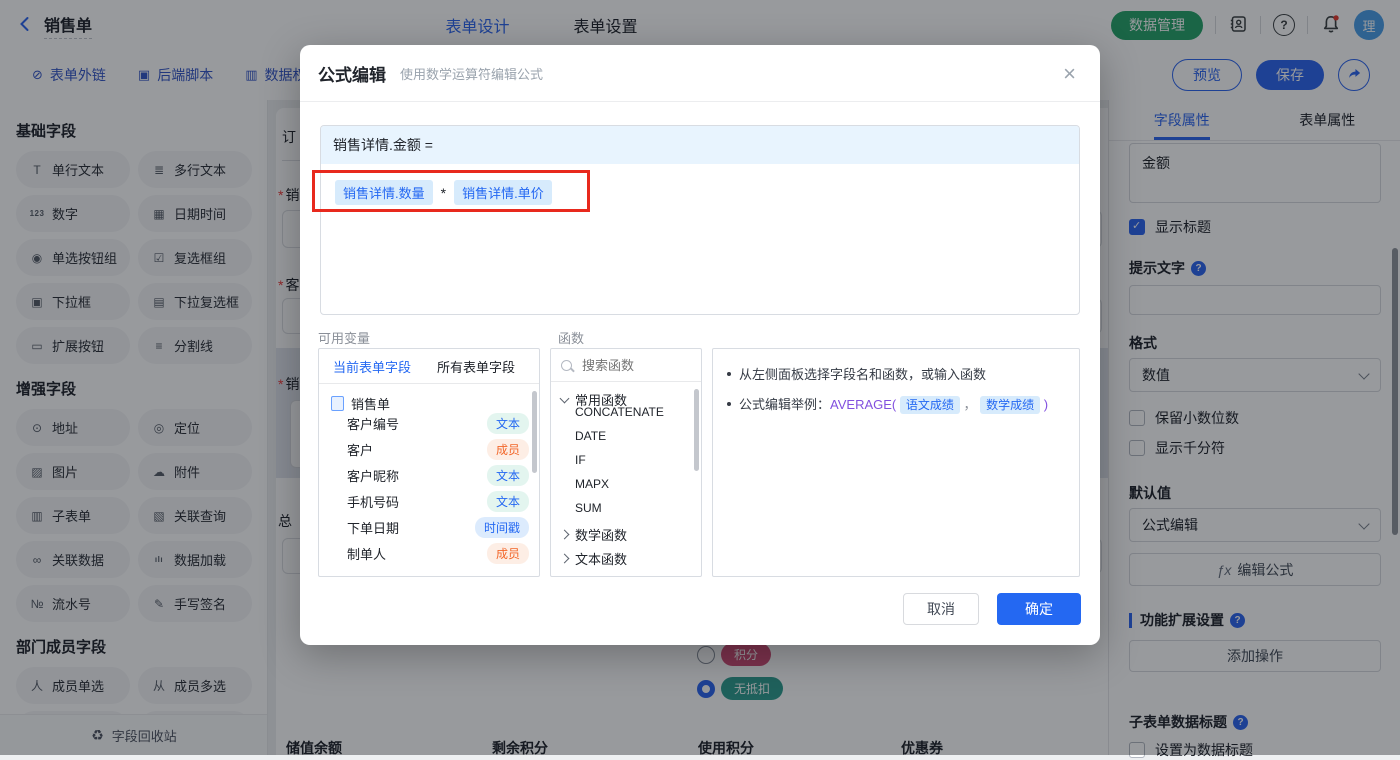 The image size is (1400, 760). What do you see at coordinates (344, 337) in the screenshot?
I see `variables-label: 可用变量` at bounding box center [344, 337].